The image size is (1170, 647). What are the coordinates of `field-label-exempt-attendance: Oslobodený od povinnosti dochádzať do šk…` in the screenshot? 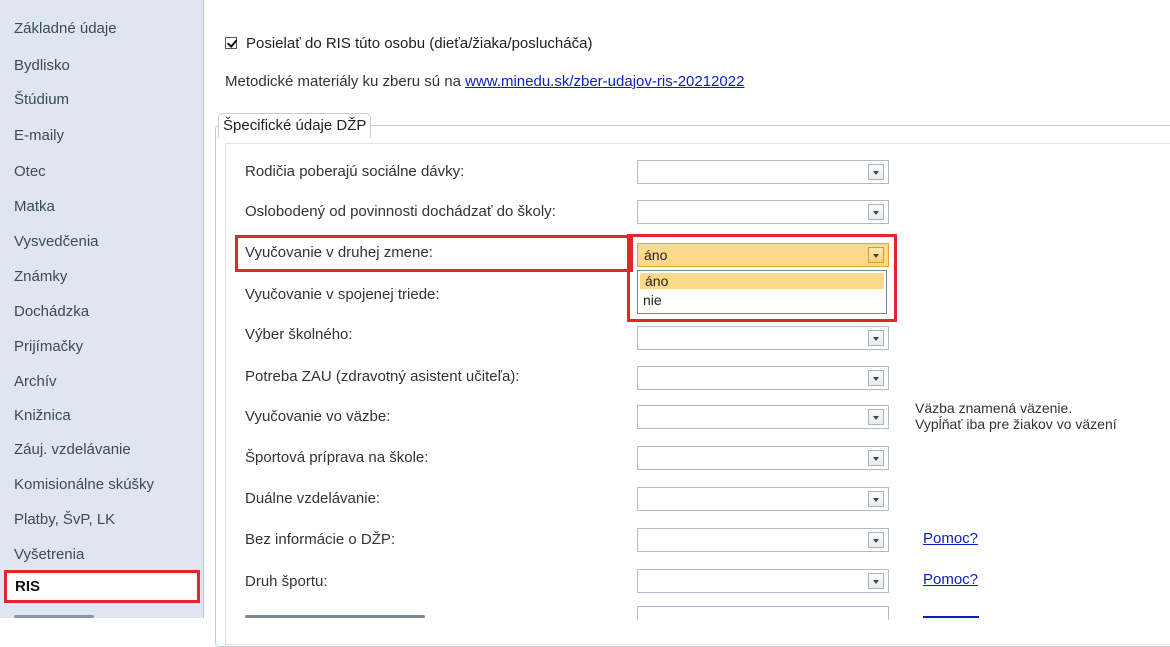 It's located at (400, 211).